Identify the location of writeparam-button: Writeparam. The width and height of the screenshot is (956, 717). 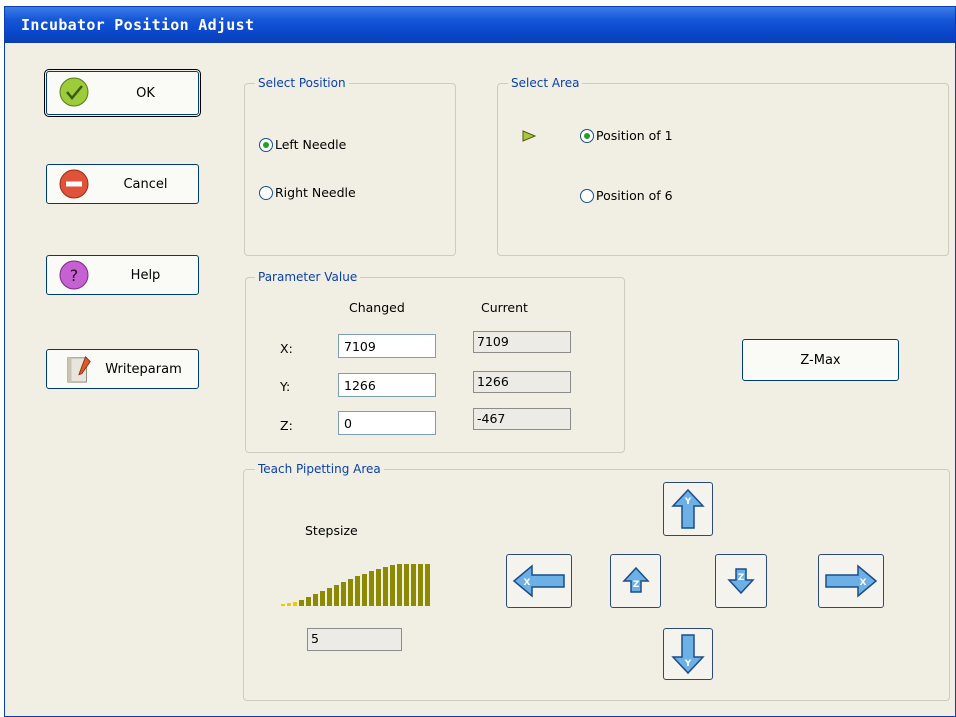
(122, 369).